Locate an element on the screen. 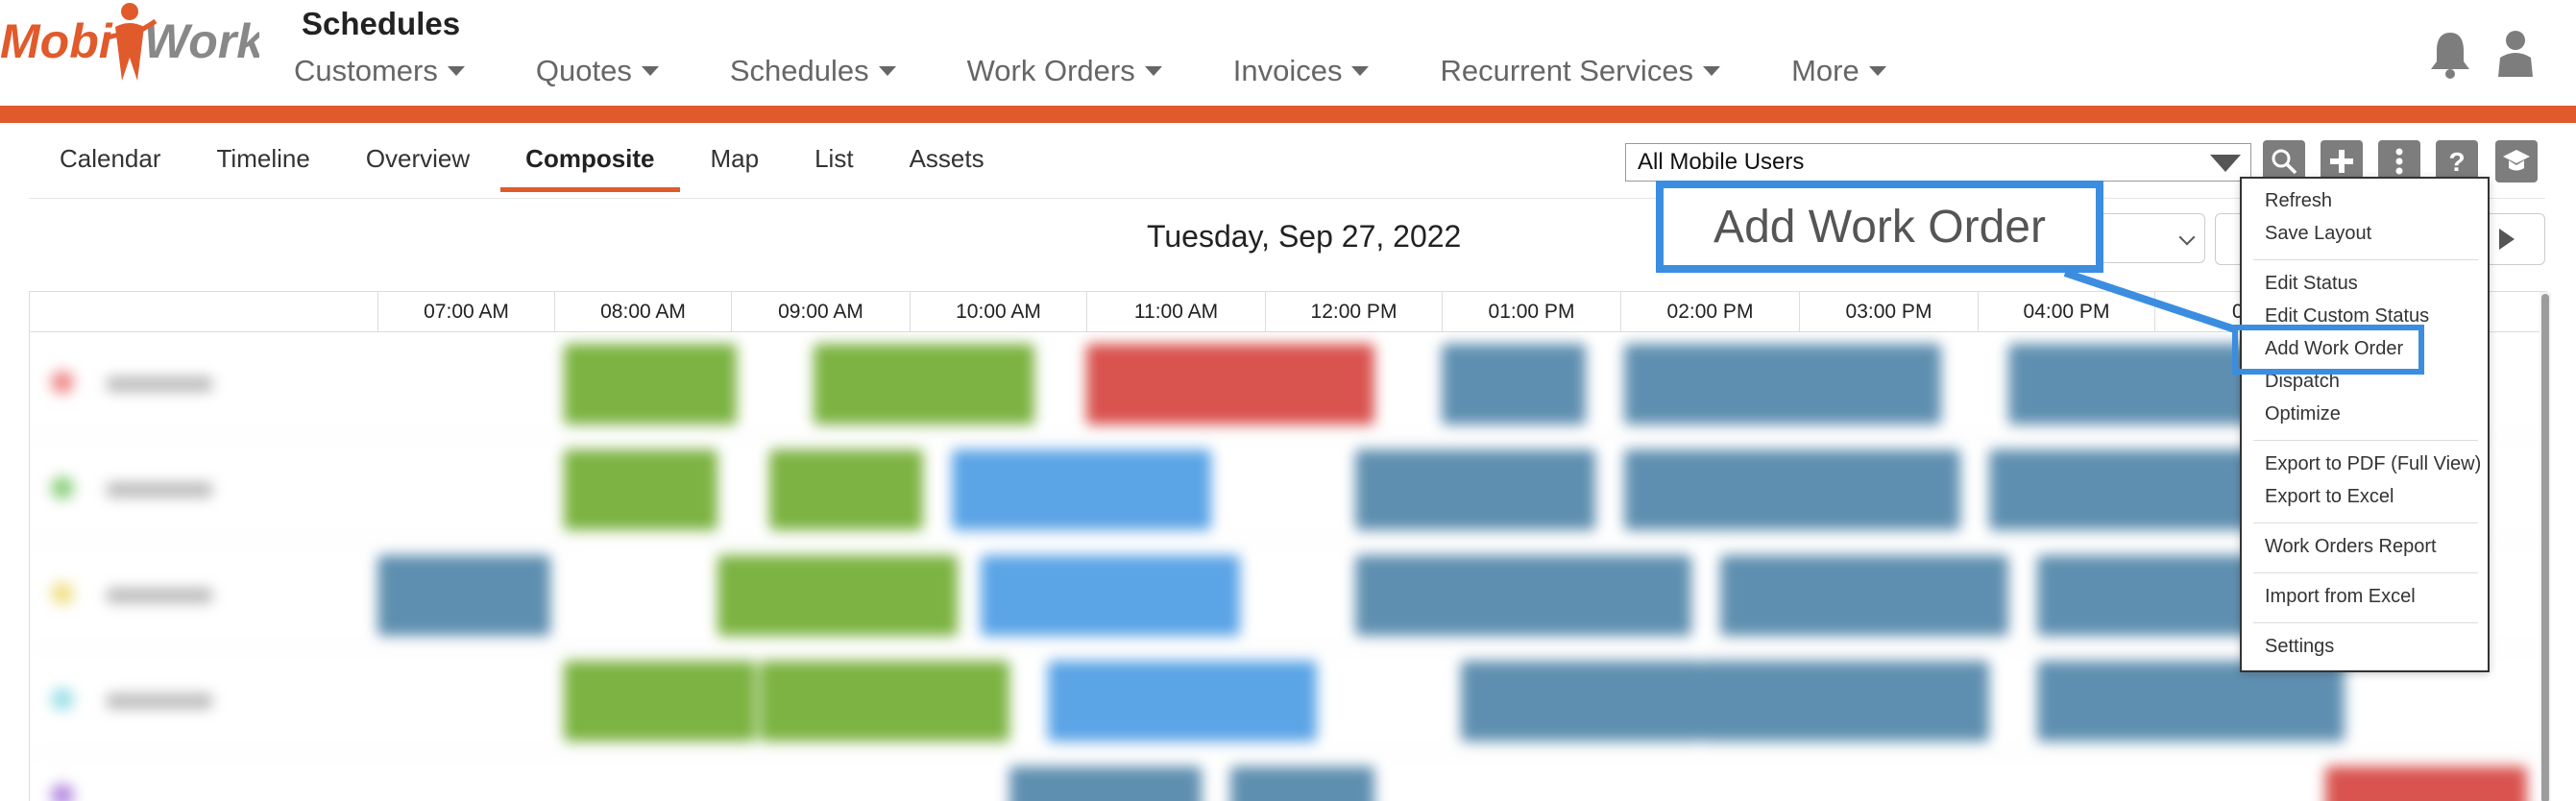 The height and width of the screenshot is (801, 2576). add-work-order-callout: Add Work Order is located at coordinates (1879, 227).